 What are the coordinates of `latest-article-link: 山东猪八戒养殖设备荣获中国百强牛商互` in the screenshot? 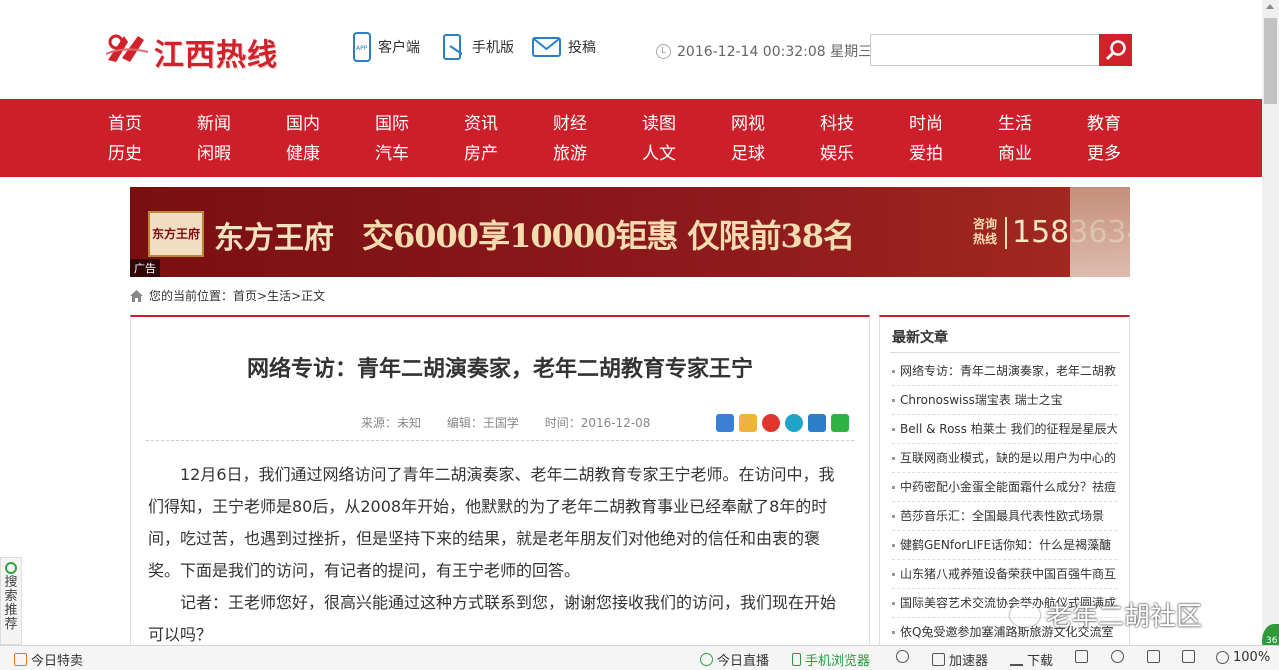 It's located at (1004, 574).